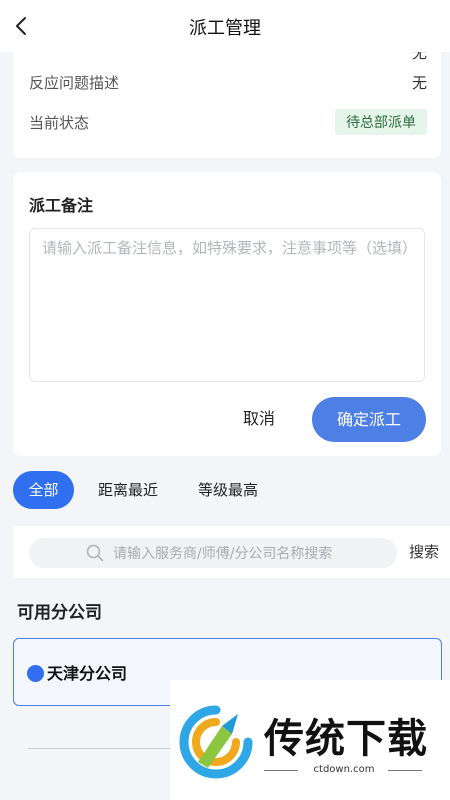  I want to click on radio-selected-icon, so click(35, 673).